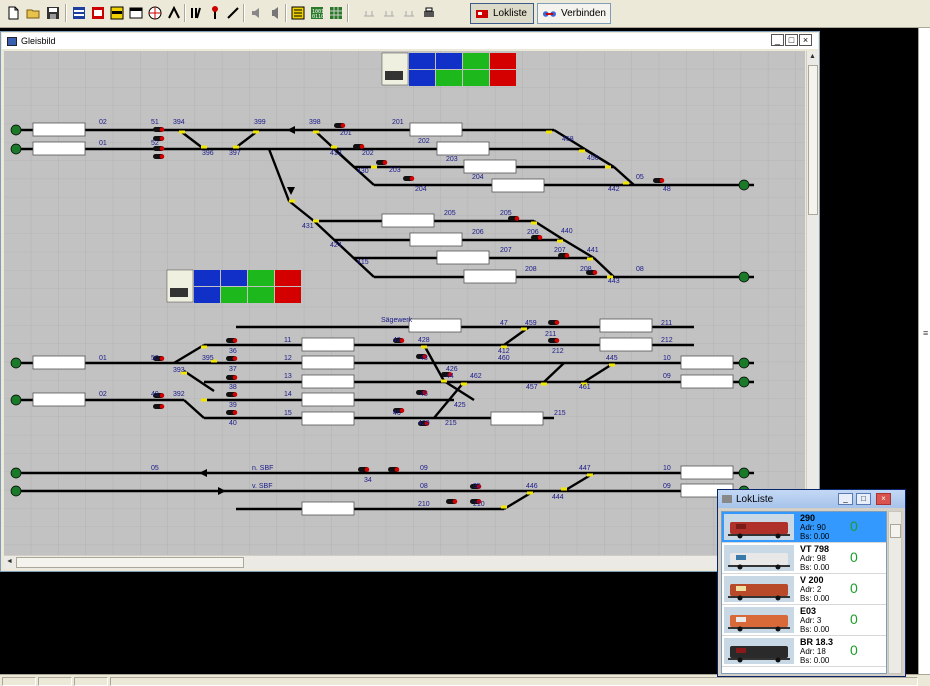 This screenshot has width=930, height=686. What do you see at coordinates (98, 13) in the screenshot?
I see `fahrpult-icon` at bounding box center [98, 13].